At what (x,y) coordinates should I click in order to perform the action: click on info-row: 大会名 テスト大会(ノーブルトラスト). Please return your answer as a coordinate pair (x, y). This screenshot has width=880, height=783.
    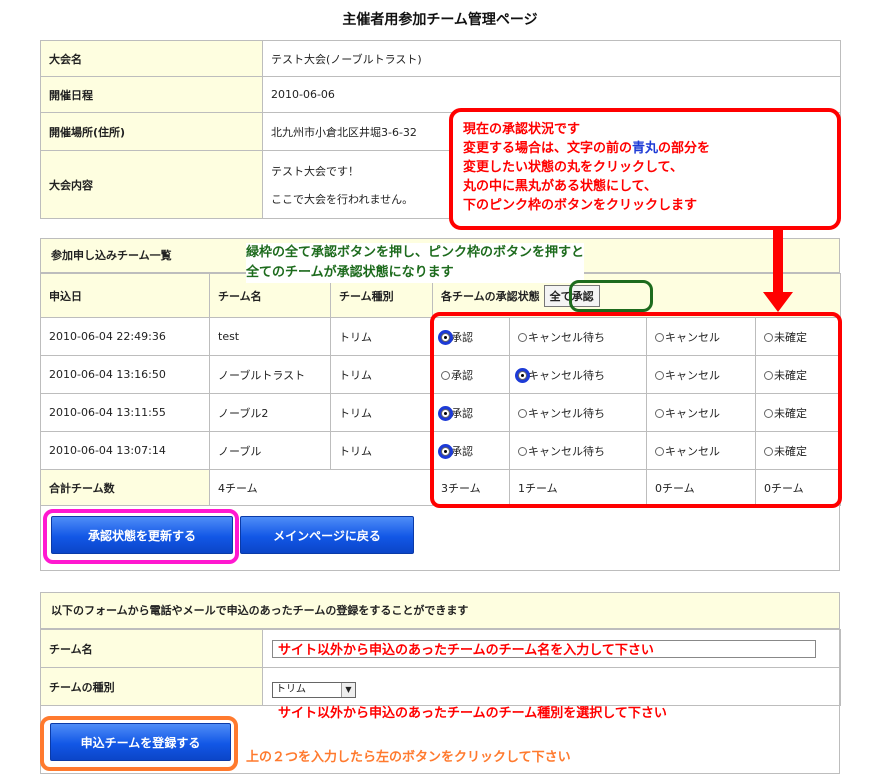
    Looking at the image, I should click on (440, 58).